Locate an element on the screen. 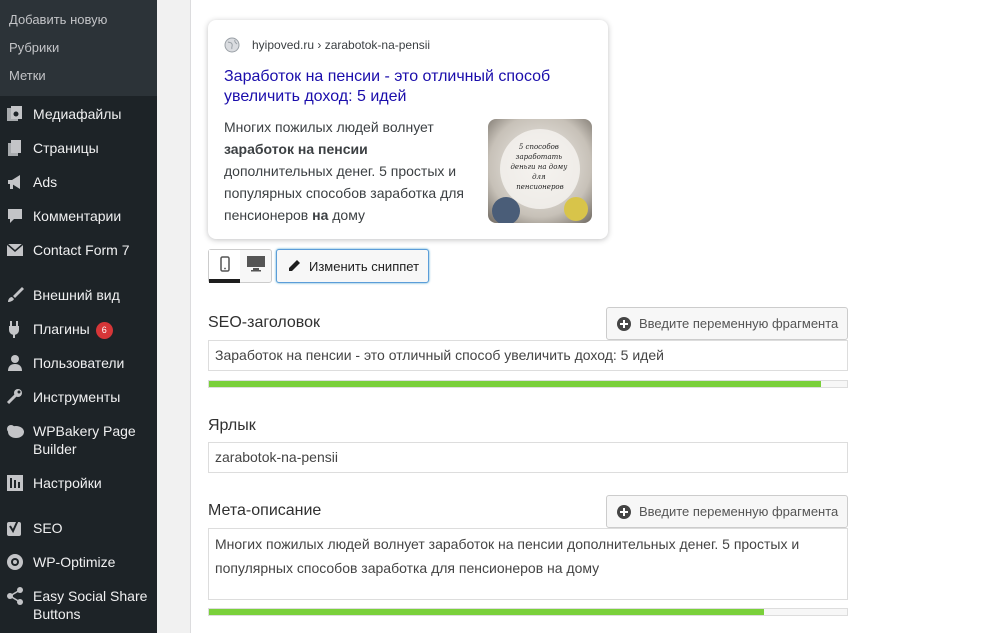  submenu-categories: Рубрики is located at coordinates (78, 48).